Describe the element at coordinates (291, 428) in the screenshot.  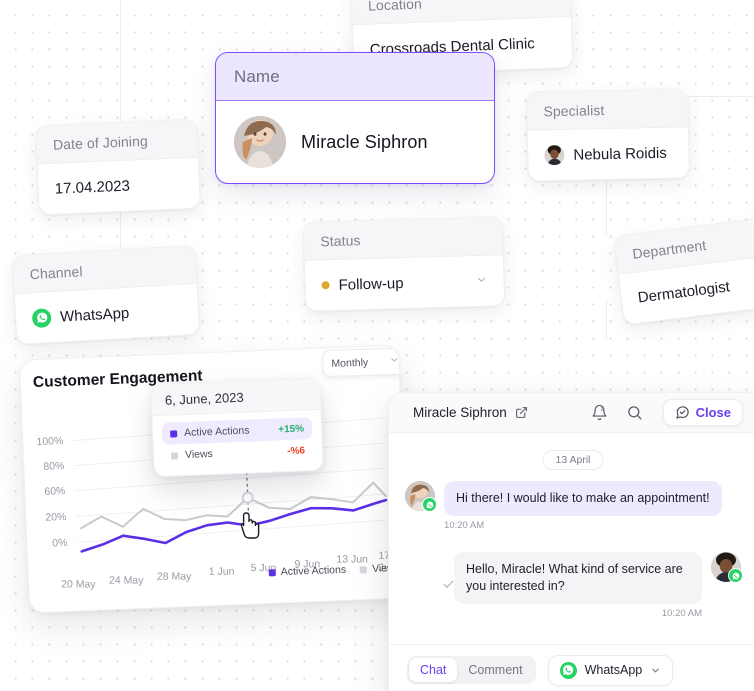
I see `chart-tooltip-value-active-actions: +15%` at that location.